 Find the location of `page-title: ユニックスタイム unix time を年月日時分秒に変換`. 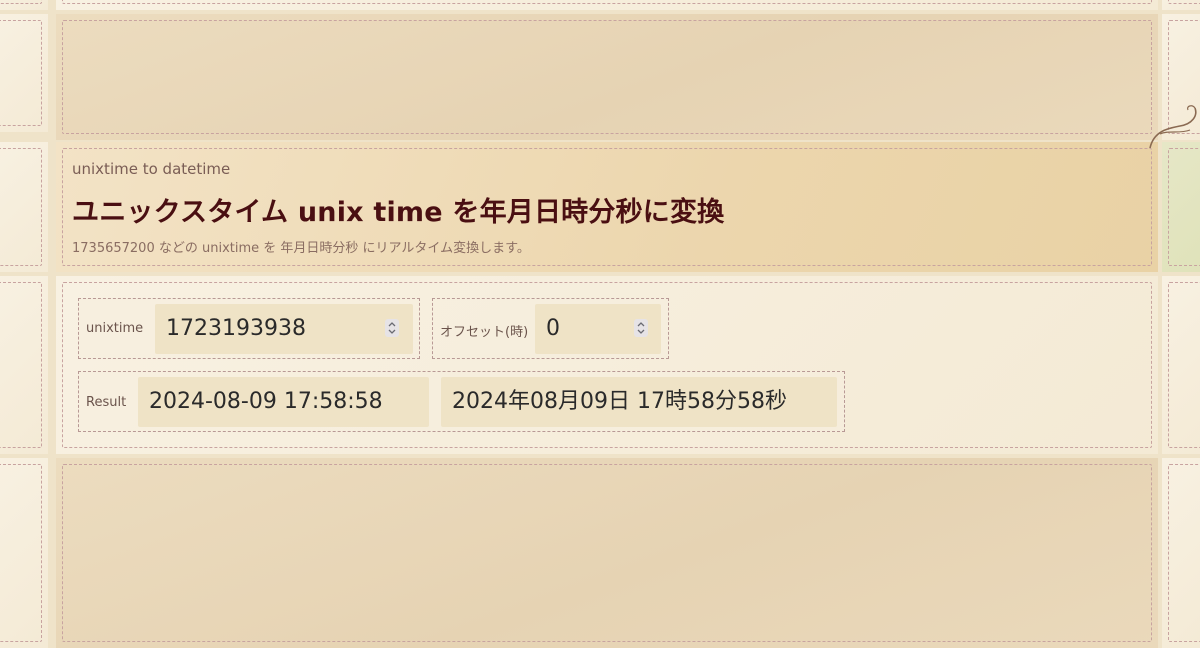

page-title: ユニックスタイム unix time を年月日時分秒に変換 is located at coordinates (398, 212).